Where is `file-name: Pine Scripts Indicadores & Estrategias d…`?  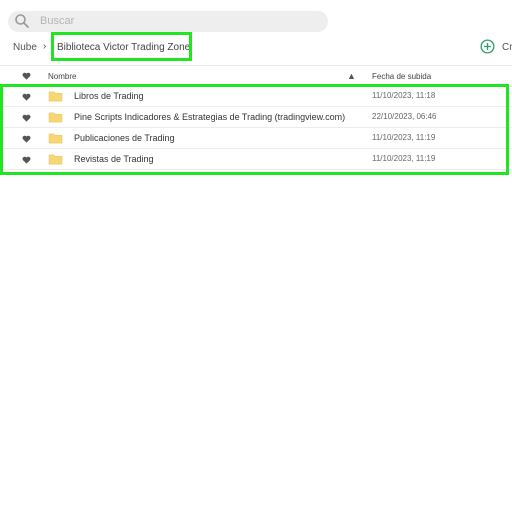 file-name: Pine Scripts Indicadores & Estrategias d… is located at coordinates (209, 117).